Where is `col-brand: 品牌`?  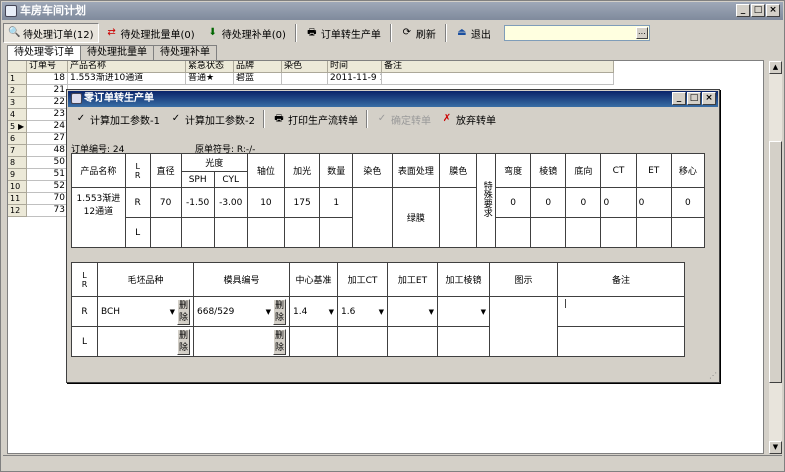 col-brand: 品牌 is located at coordinates (258, 67).